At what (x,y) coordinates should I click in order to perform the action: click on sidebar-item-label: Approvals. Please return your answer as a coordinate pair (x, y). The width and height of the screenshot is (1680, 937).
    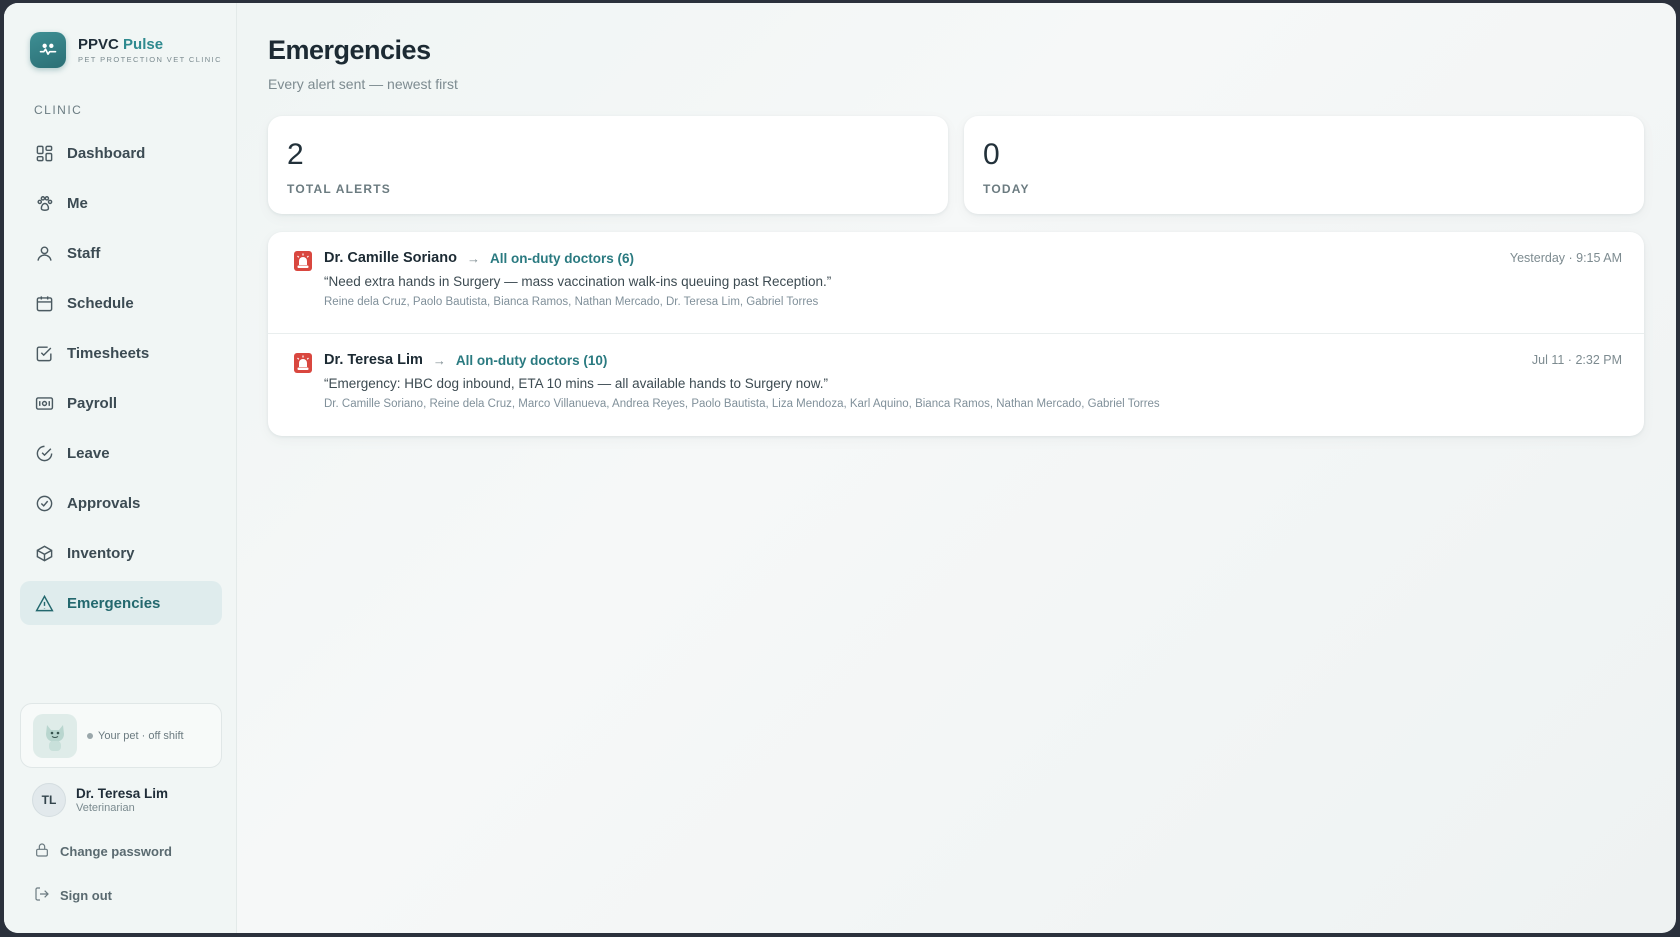
    Looking at the image, I should click on (104, 503).